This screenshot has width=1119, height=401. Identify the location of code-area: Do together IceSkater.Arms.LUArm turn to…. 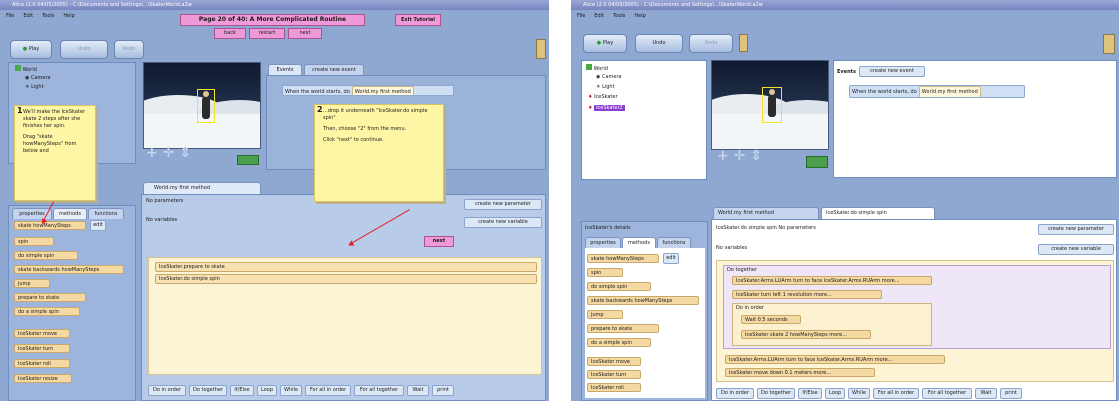
(915, 321).